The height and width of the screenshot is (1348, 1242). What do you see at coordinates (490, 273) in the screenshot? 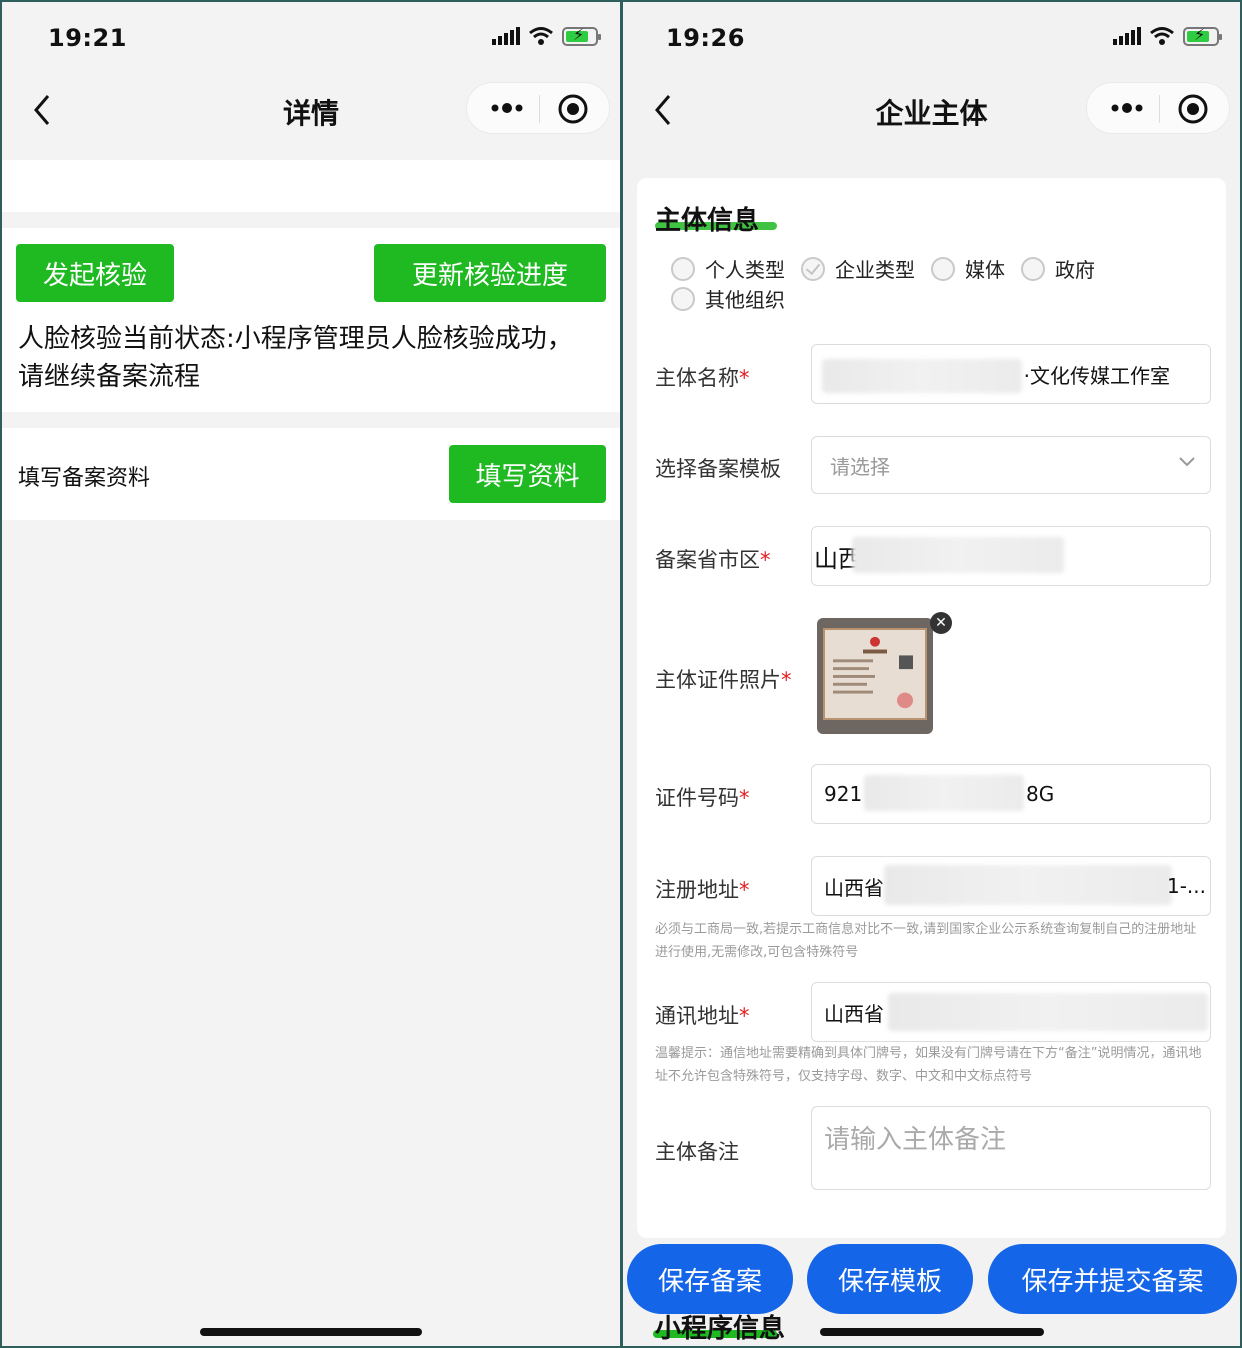
I see `update-progress-button: 更新核验进度` at bounding box center [490, 273].